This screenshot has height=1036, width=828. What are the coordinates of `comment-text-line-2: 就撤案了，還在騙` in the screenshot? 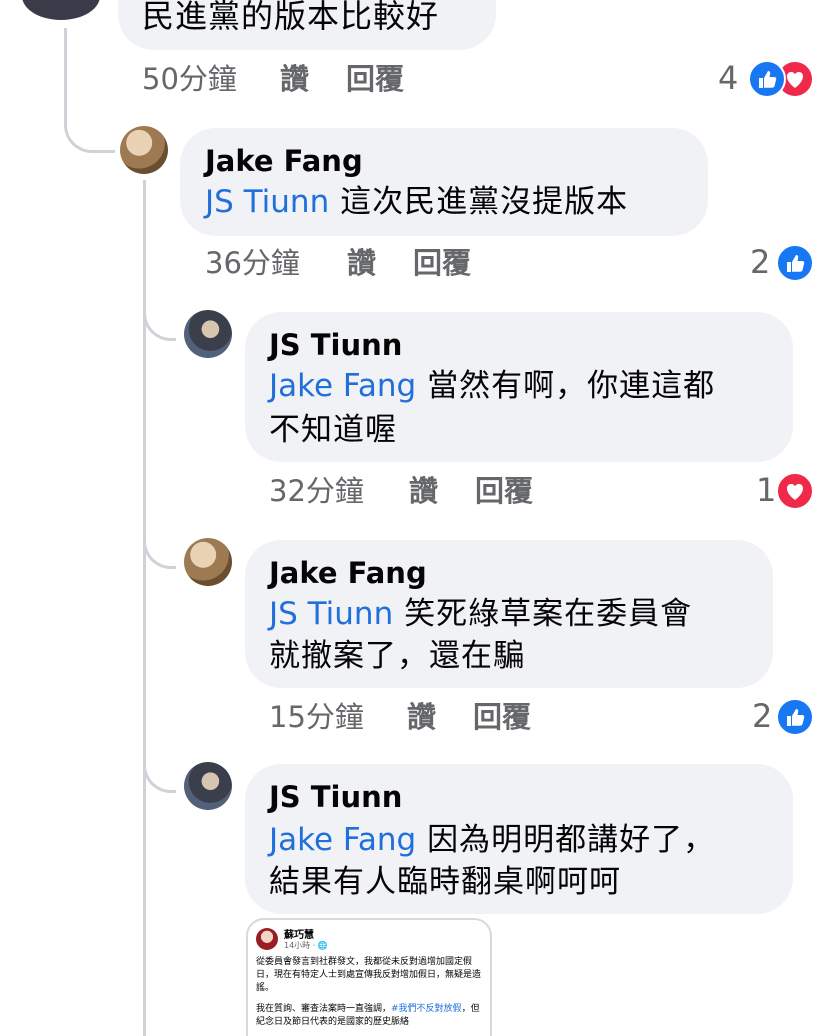 It's located at (397, 656).